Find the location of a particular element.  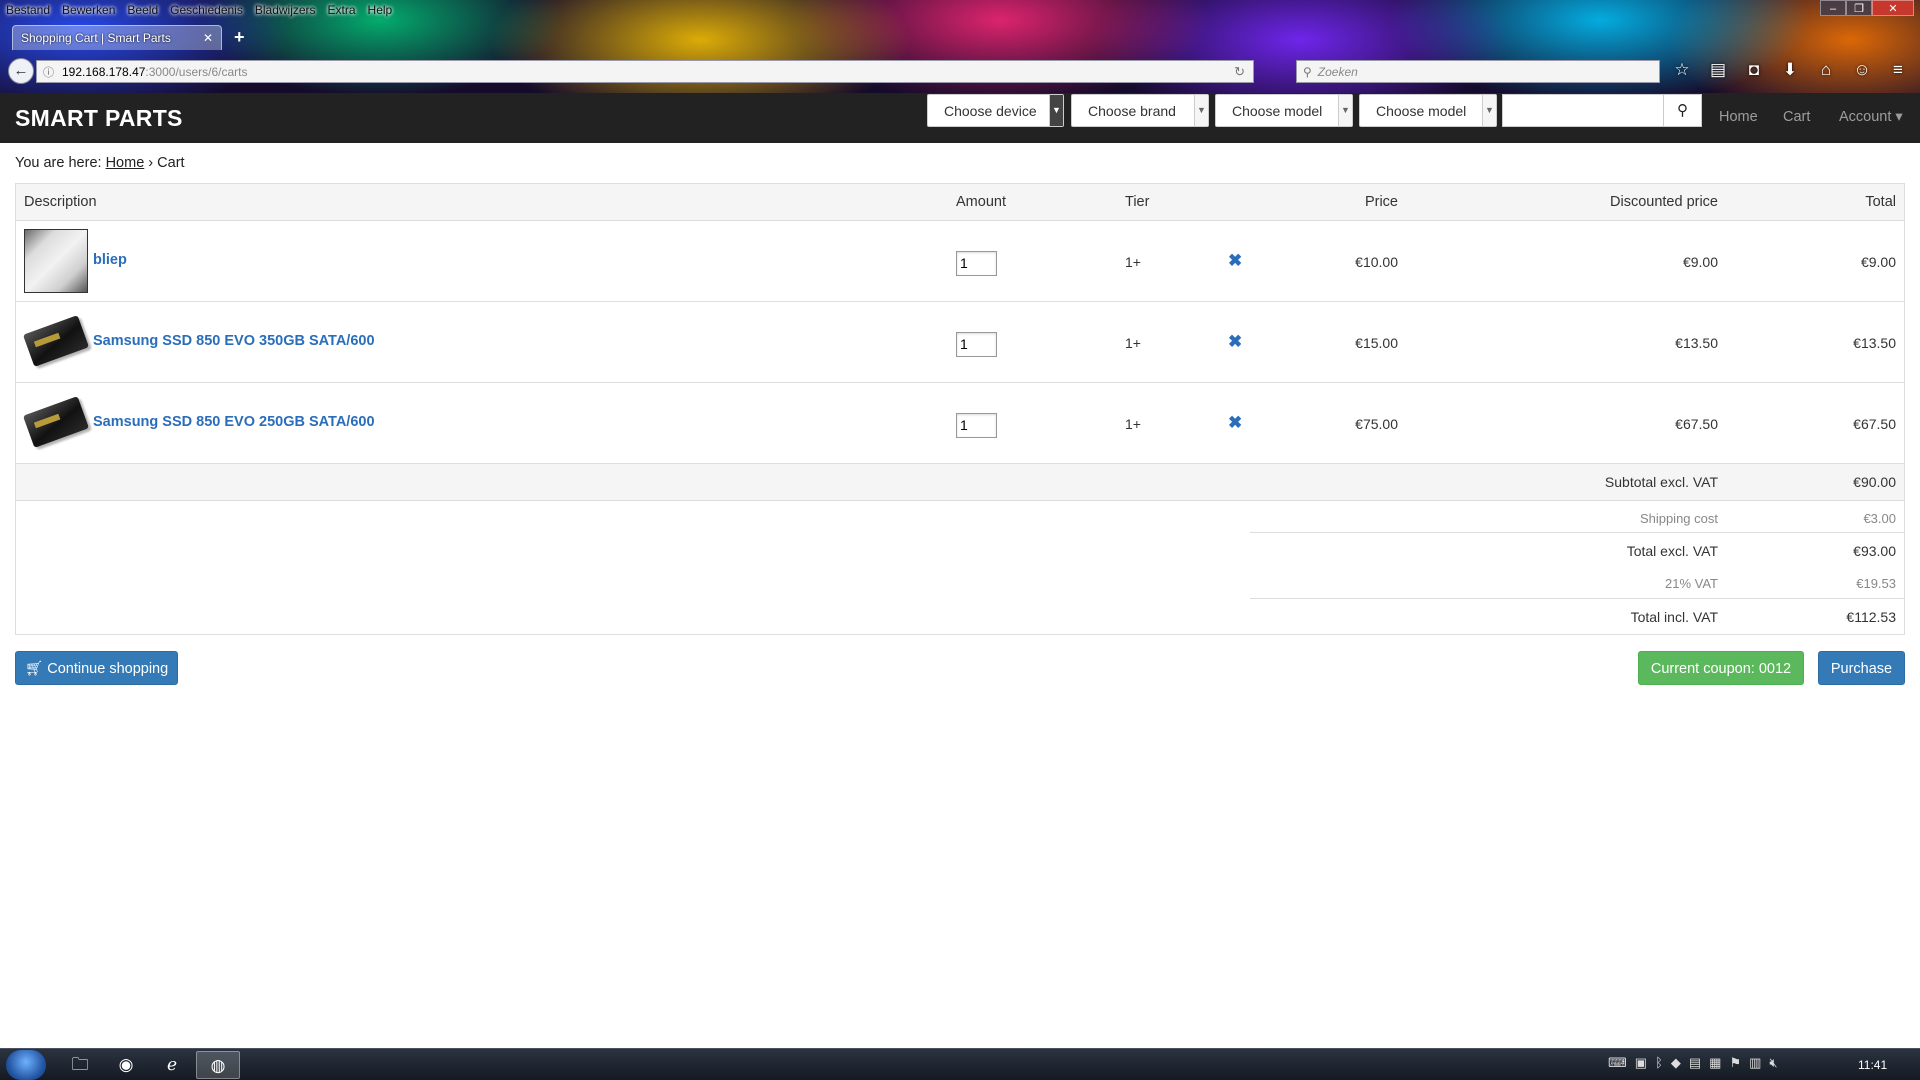

hamburger-menu-icon: ≡ is located at coordinates (1898, 70).